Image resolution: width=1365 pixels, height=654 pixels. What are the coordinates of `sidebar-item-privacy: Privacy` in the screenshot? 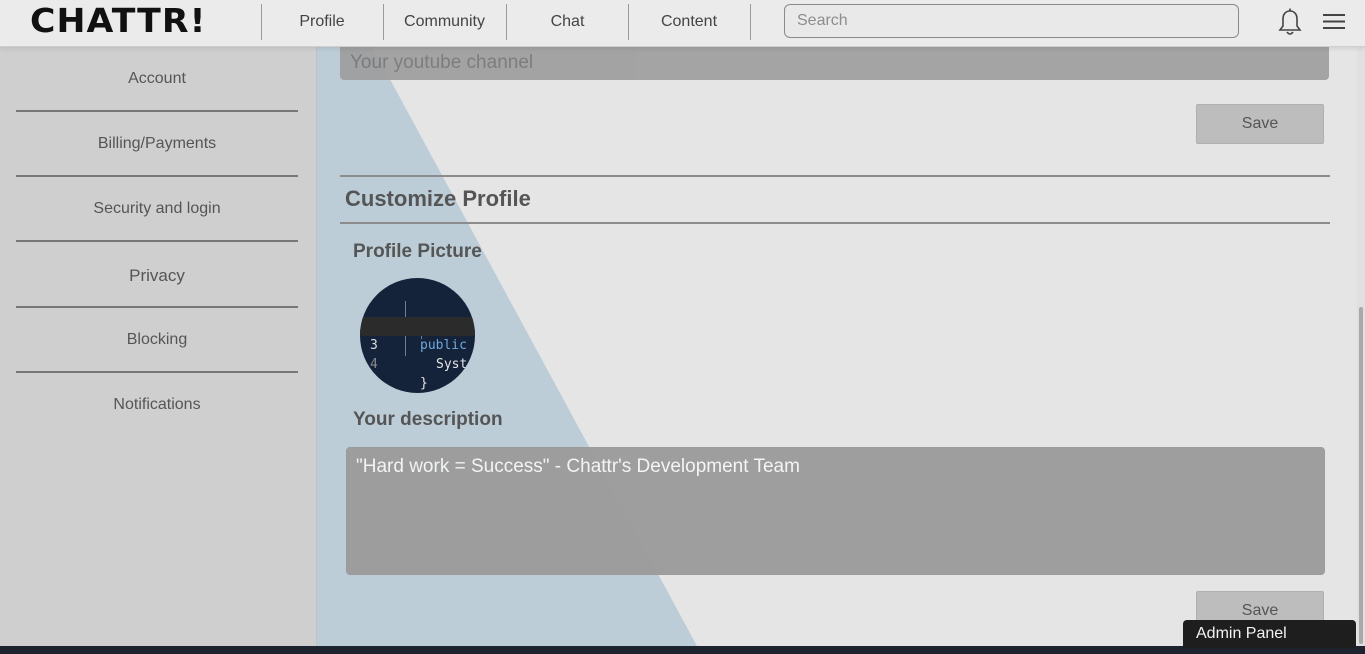 It's located at (157, 276).